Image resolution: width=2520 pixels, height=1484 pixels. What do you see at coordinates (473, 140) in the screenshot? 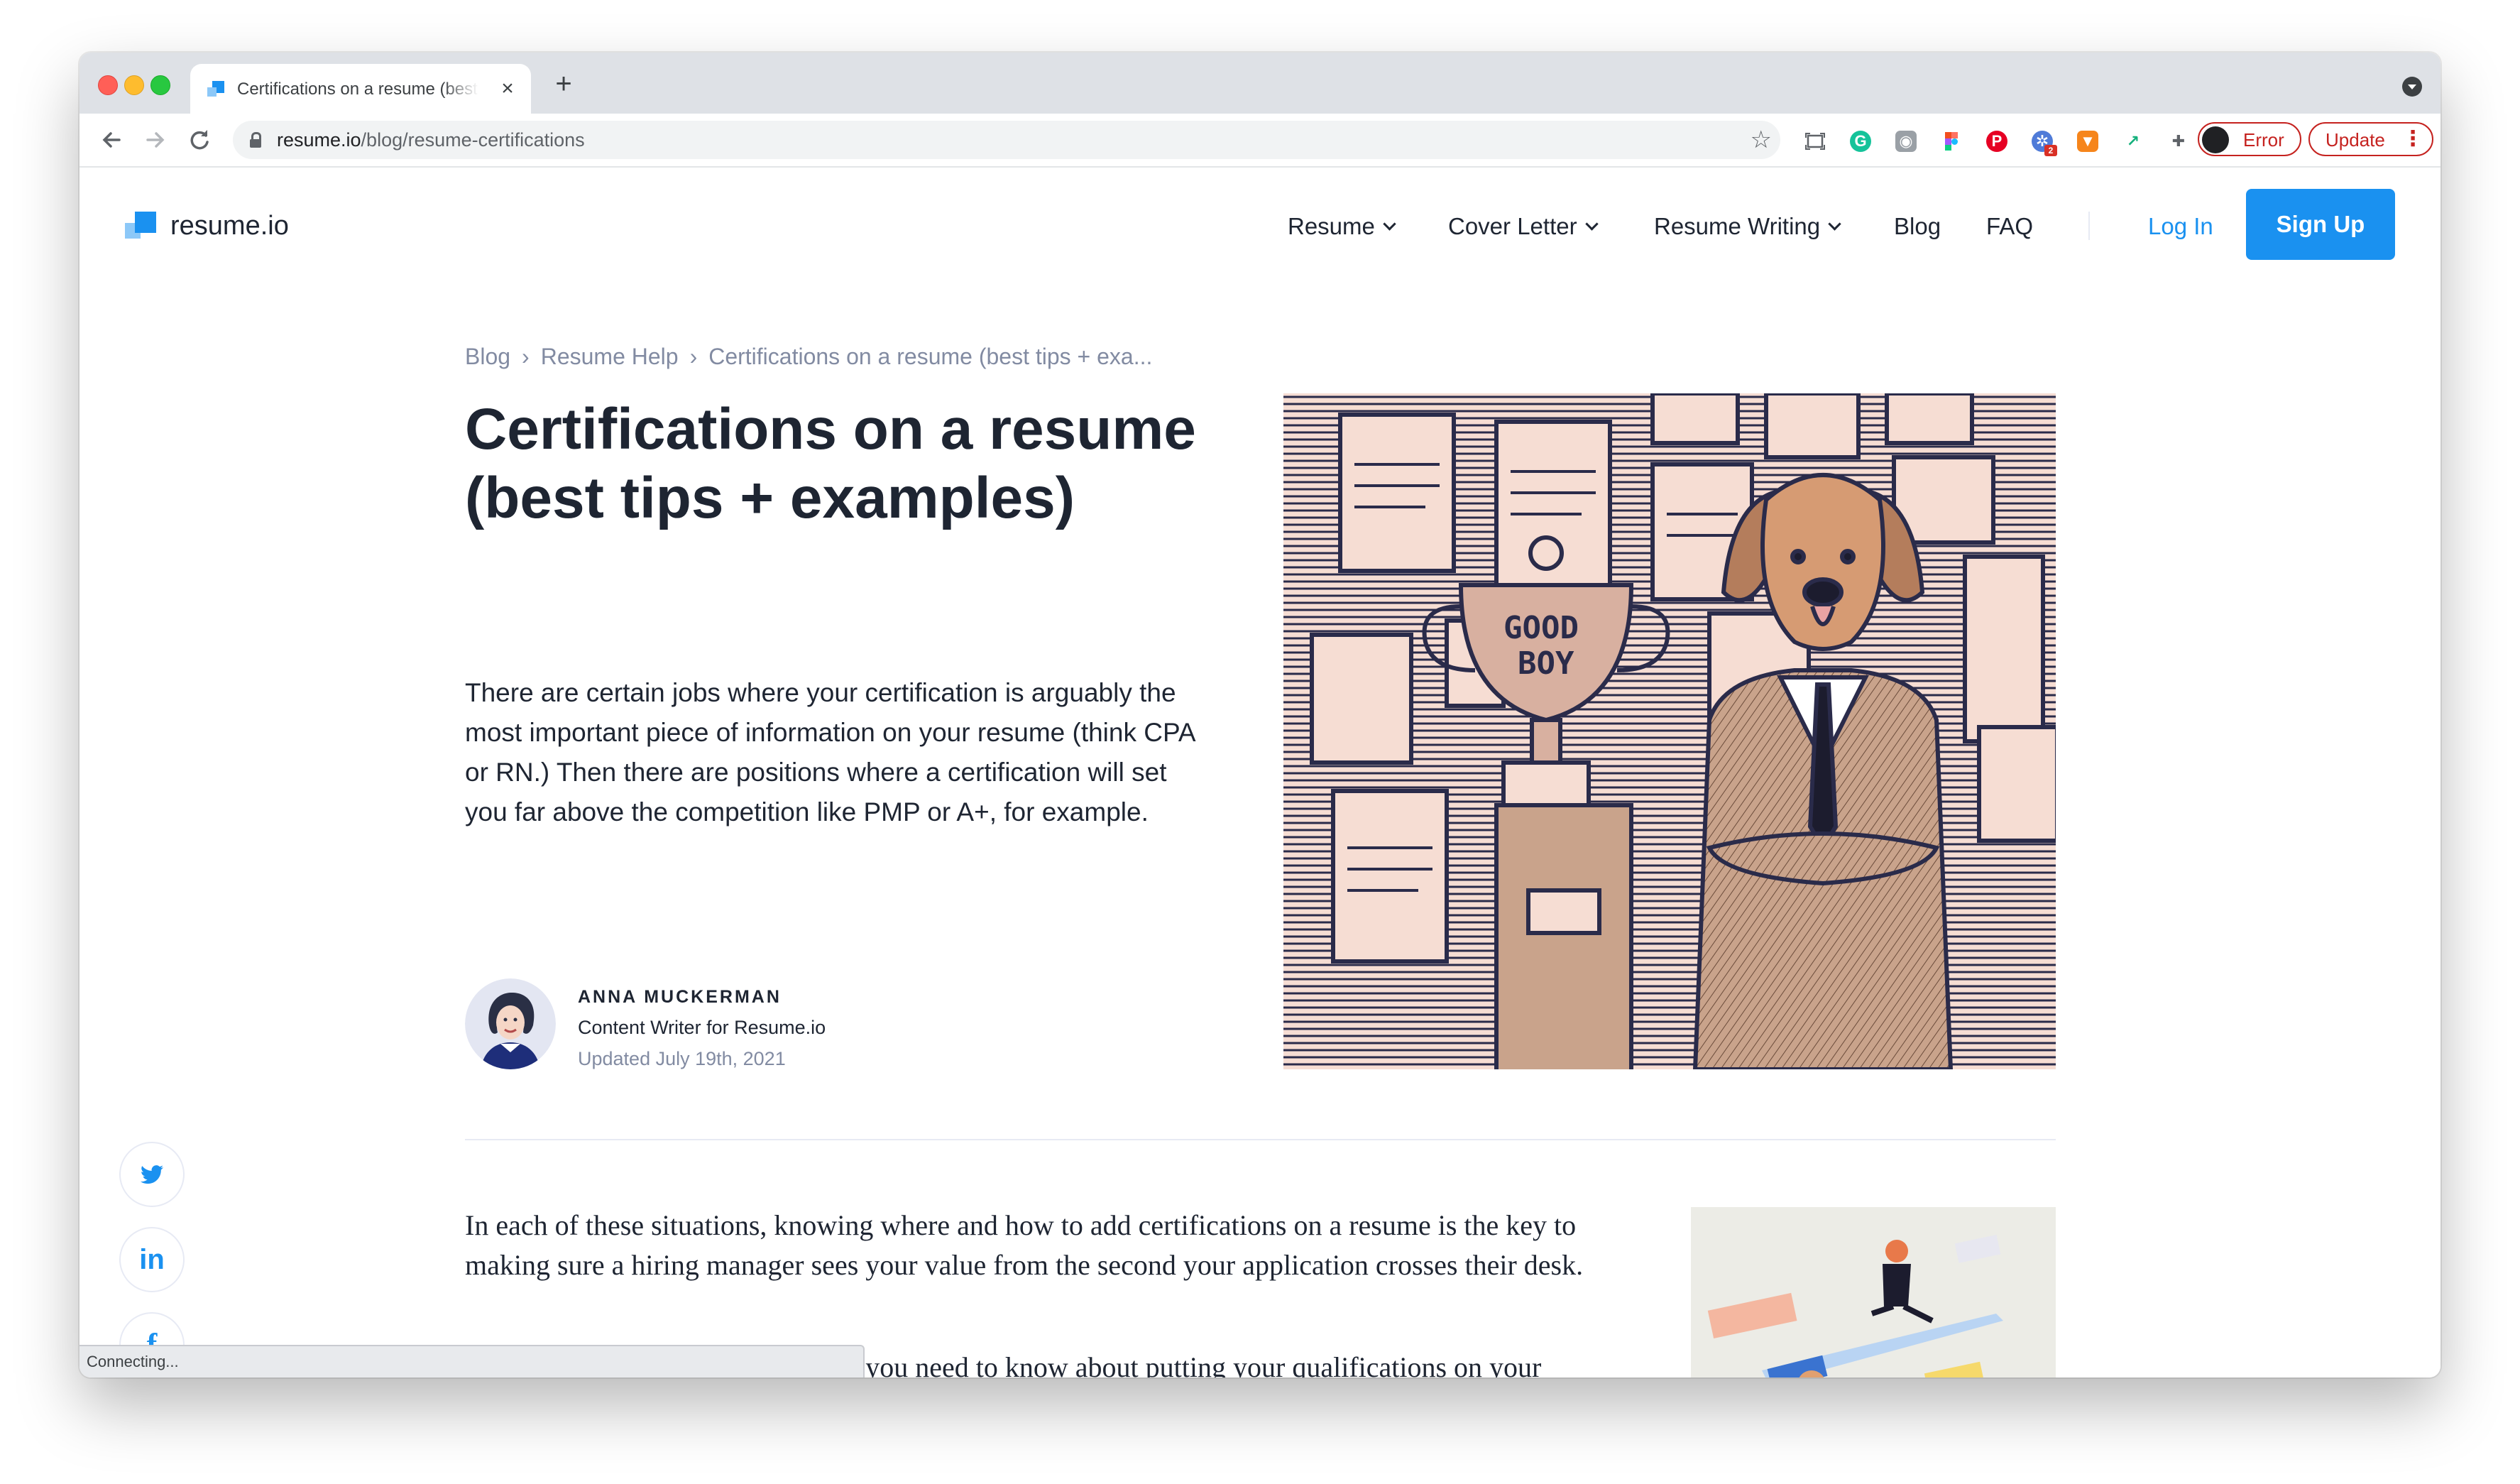
I see `url-path: /blog/resume-certifications` at bounding box center [473, 140].